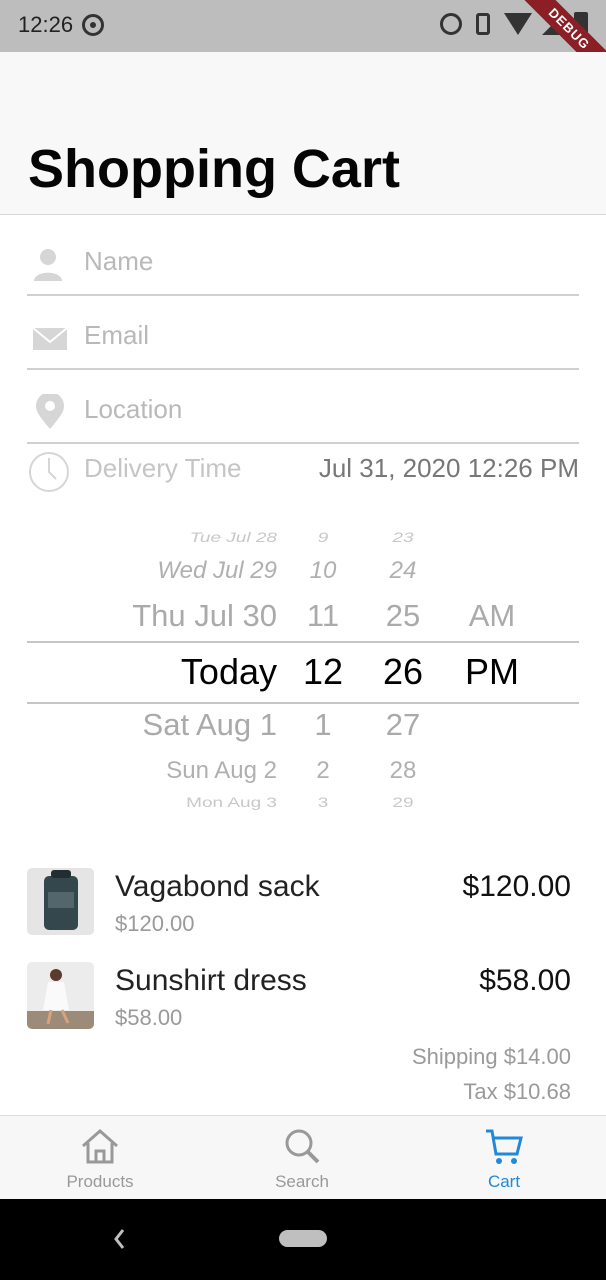 This screenshot has height=1280, width=606. I want to click on picker-date: Sat Aug 1, so click(209, 724).